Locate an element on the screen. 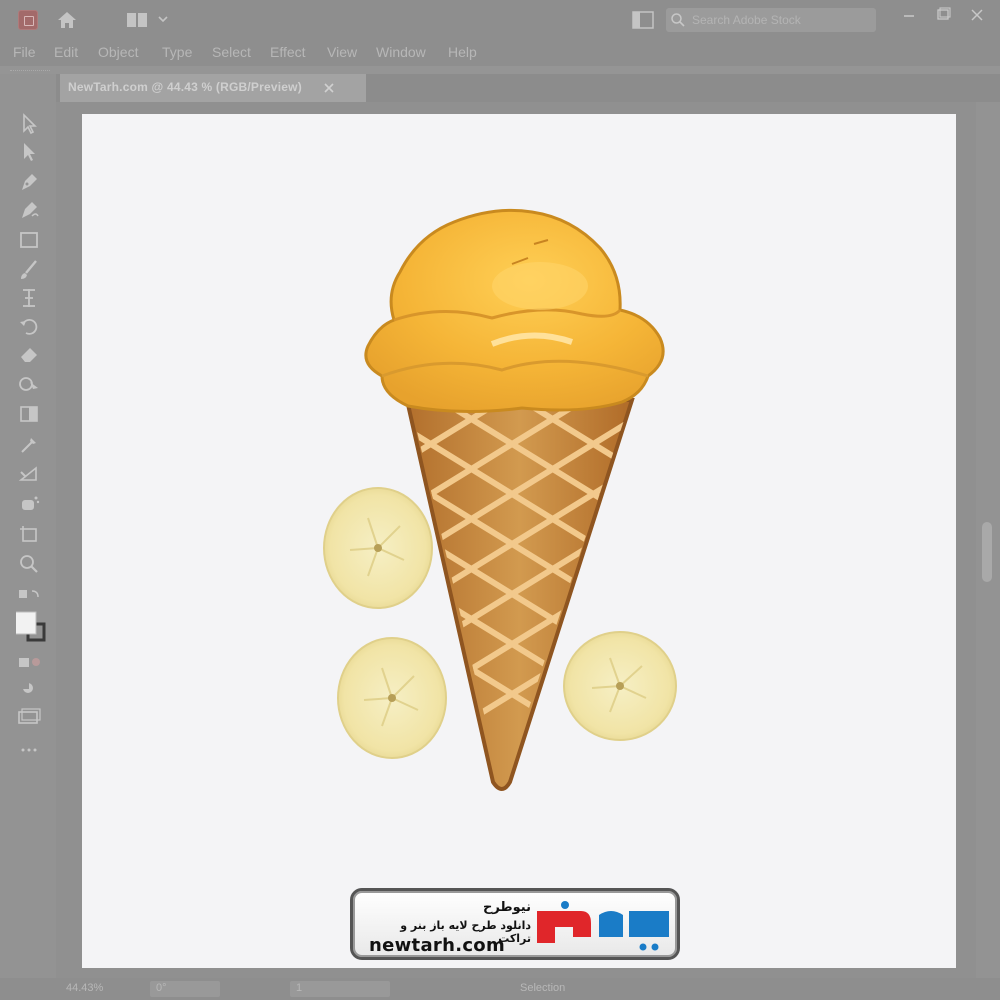 Image resolution: width=1000 pixels, height=1000 pixels. document-tab-bar: NewTarh.com @ 44.43 % (RGB/Preview) is located at coordinates (528, 88).